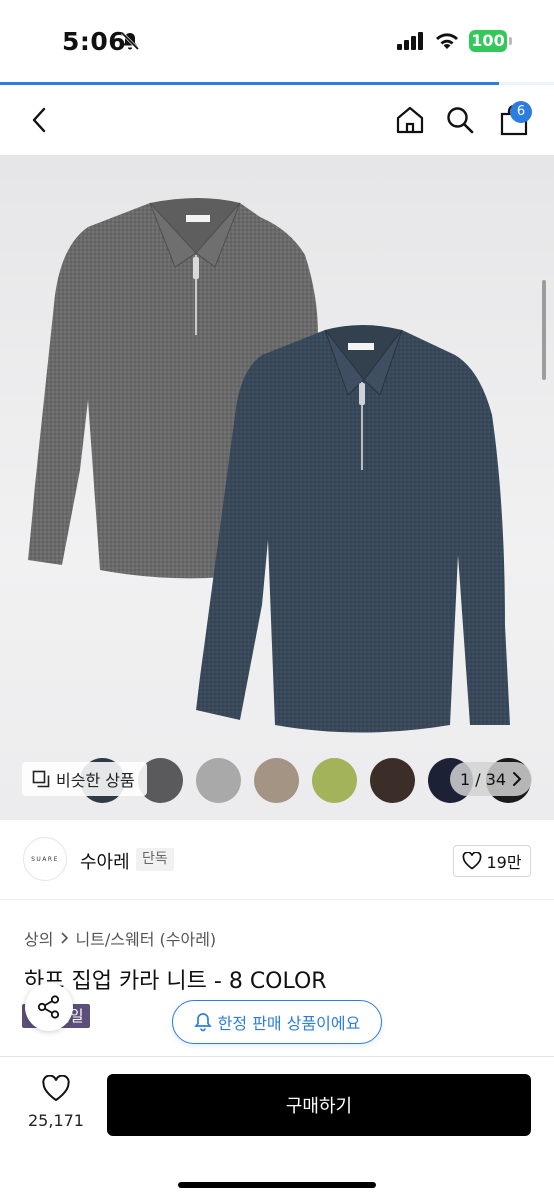 This screenshot has width=554, height=1200. What do you see at coordinates (175, 981) in the screenshot?
I see `product-title: 하프 집업 카라 니트 - 8 COLOR` at bounding box center [175, 981].